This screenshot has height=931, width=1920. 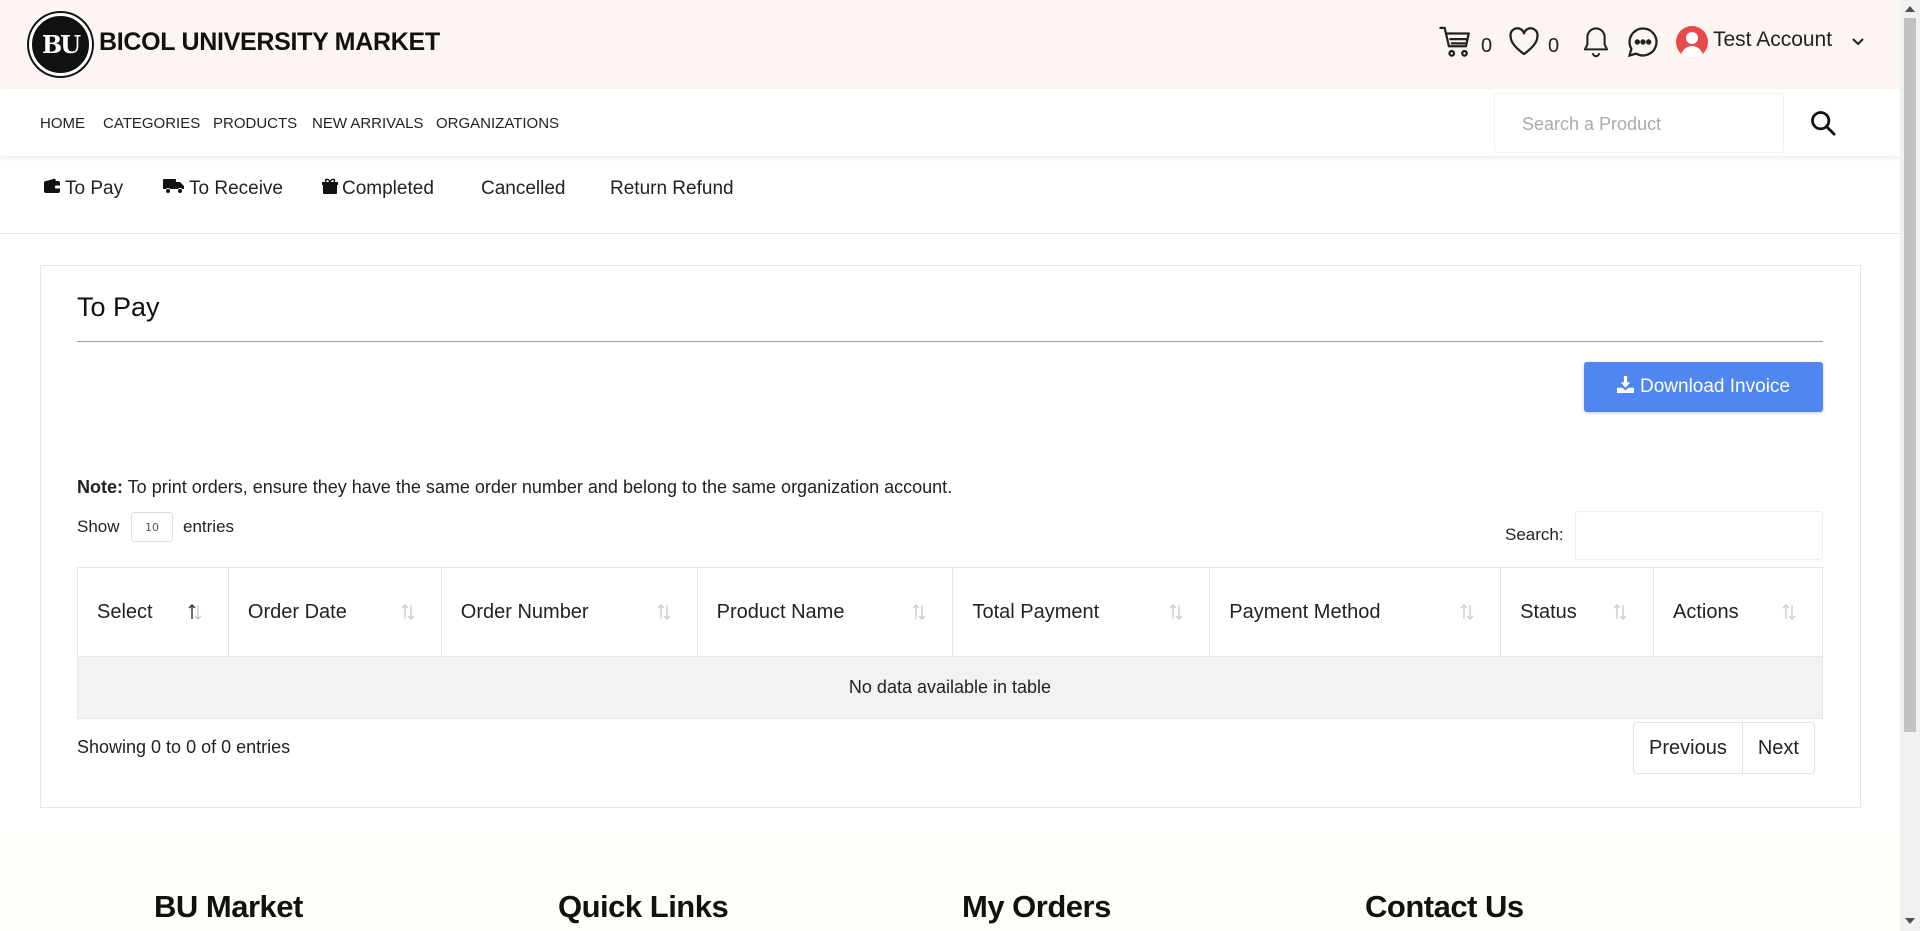 What do you see at coordinates (255, 123) in the screenshot?
I see `nav-products: PRODUCTS` at bounding box center [255, 123].